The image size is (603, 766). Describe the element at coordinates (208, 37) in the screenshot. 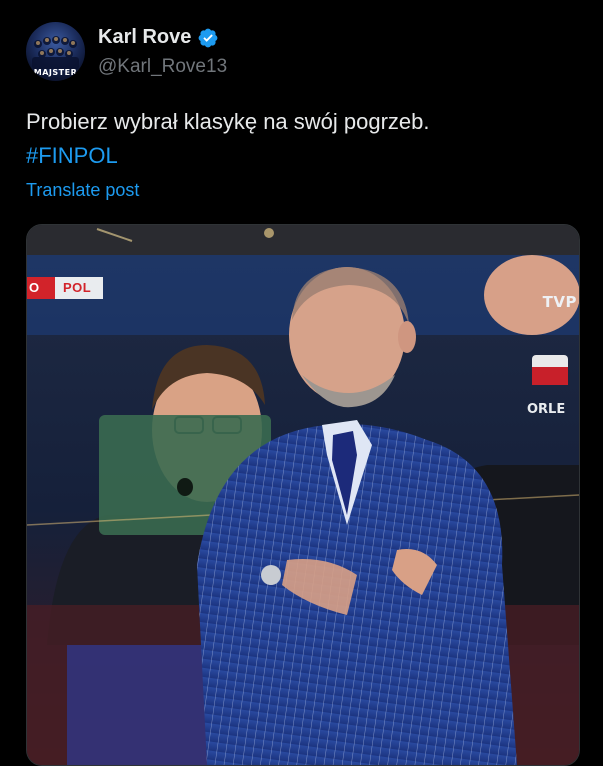

I see `verified-badge-icon` at that location.